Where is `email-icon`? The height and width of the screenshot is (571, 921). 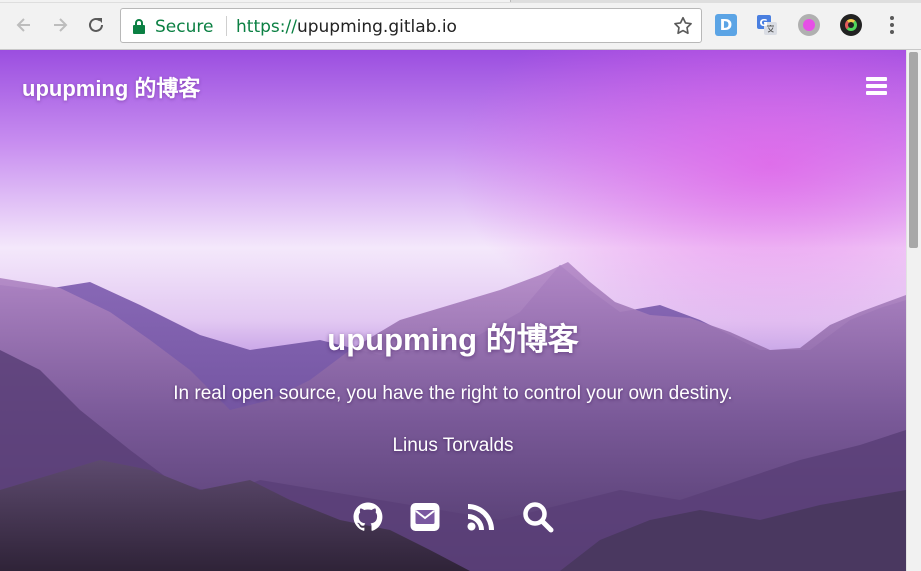 email-icon is located at coordinates (425, 517).